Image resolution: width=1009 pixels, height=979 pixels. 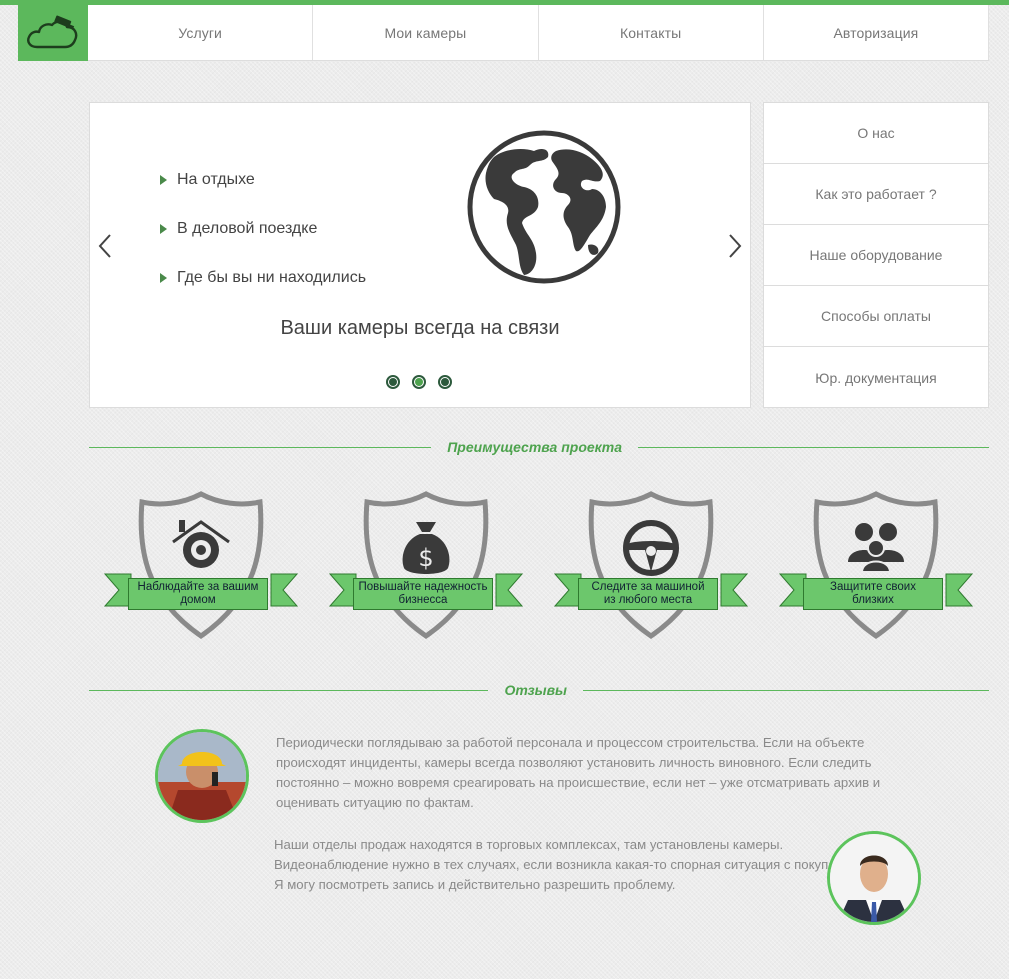 I want to click on side-menu-item-legal: Юр. документация, so click(x=876, y=377).